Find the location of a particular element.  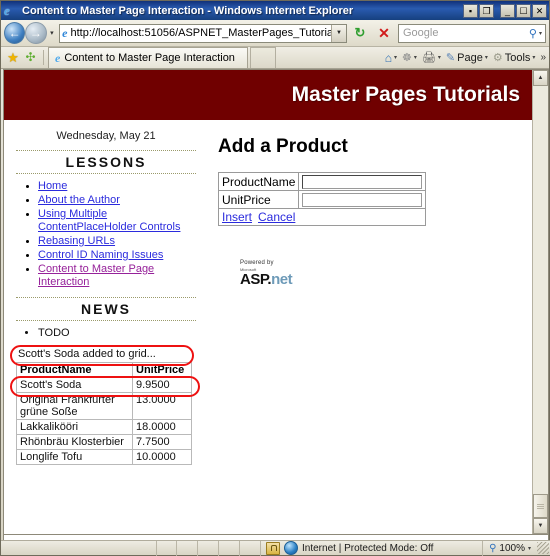

label-productname: ProductName is located at coordinates (258, 181).